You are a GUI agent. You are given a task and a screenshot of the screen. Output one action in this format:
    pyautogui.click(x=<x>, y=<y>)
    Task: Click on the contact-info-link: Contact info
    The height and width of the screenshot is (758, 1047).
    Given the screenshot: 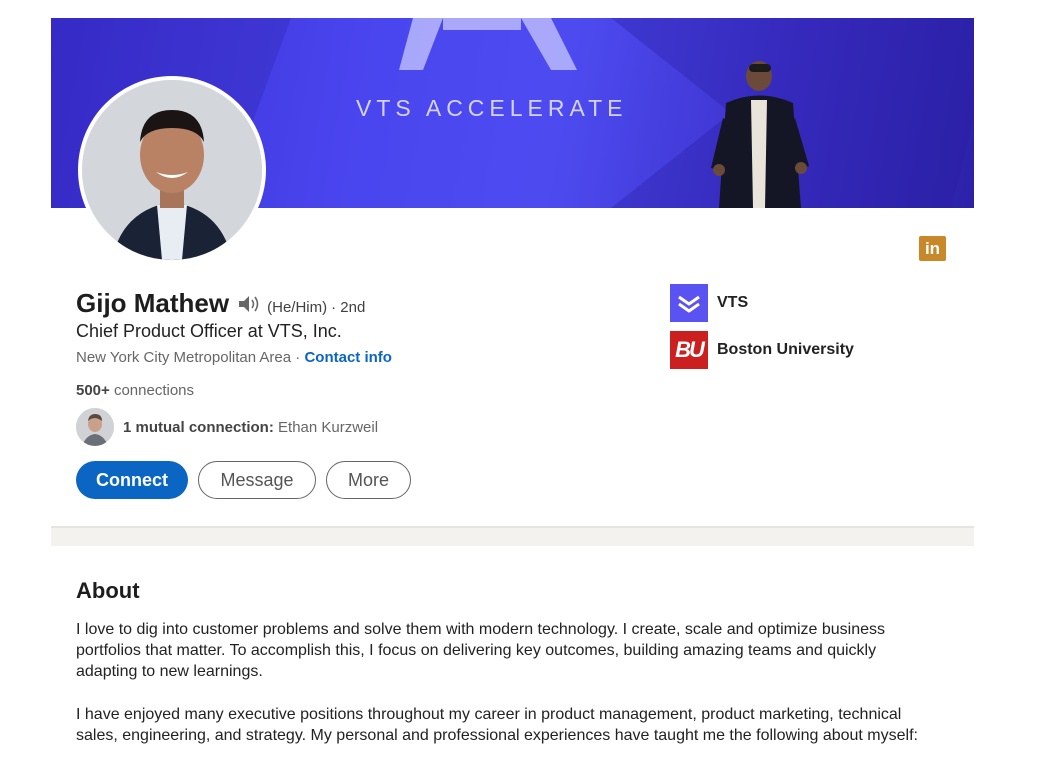 What is the action you would take?
    pyautogui.click(x=348, y=357)
    